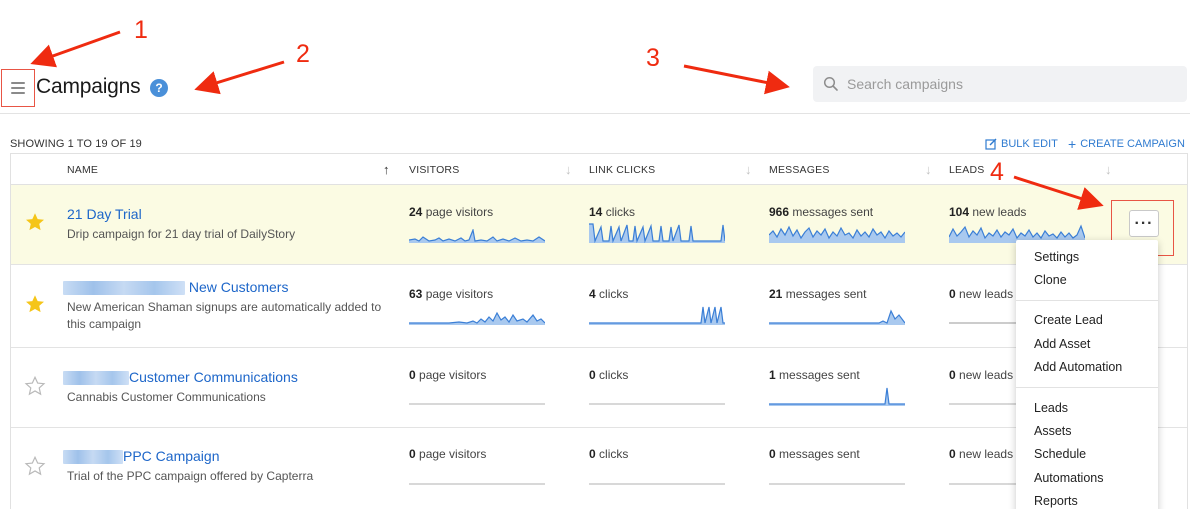 Image resolution: width=1190 pixels, height=509 pixels. What do you see at coordinates (1056, 257) in the screenshot?
I see `menu-item-settings: Settings` at bounding box center [1056, 257].